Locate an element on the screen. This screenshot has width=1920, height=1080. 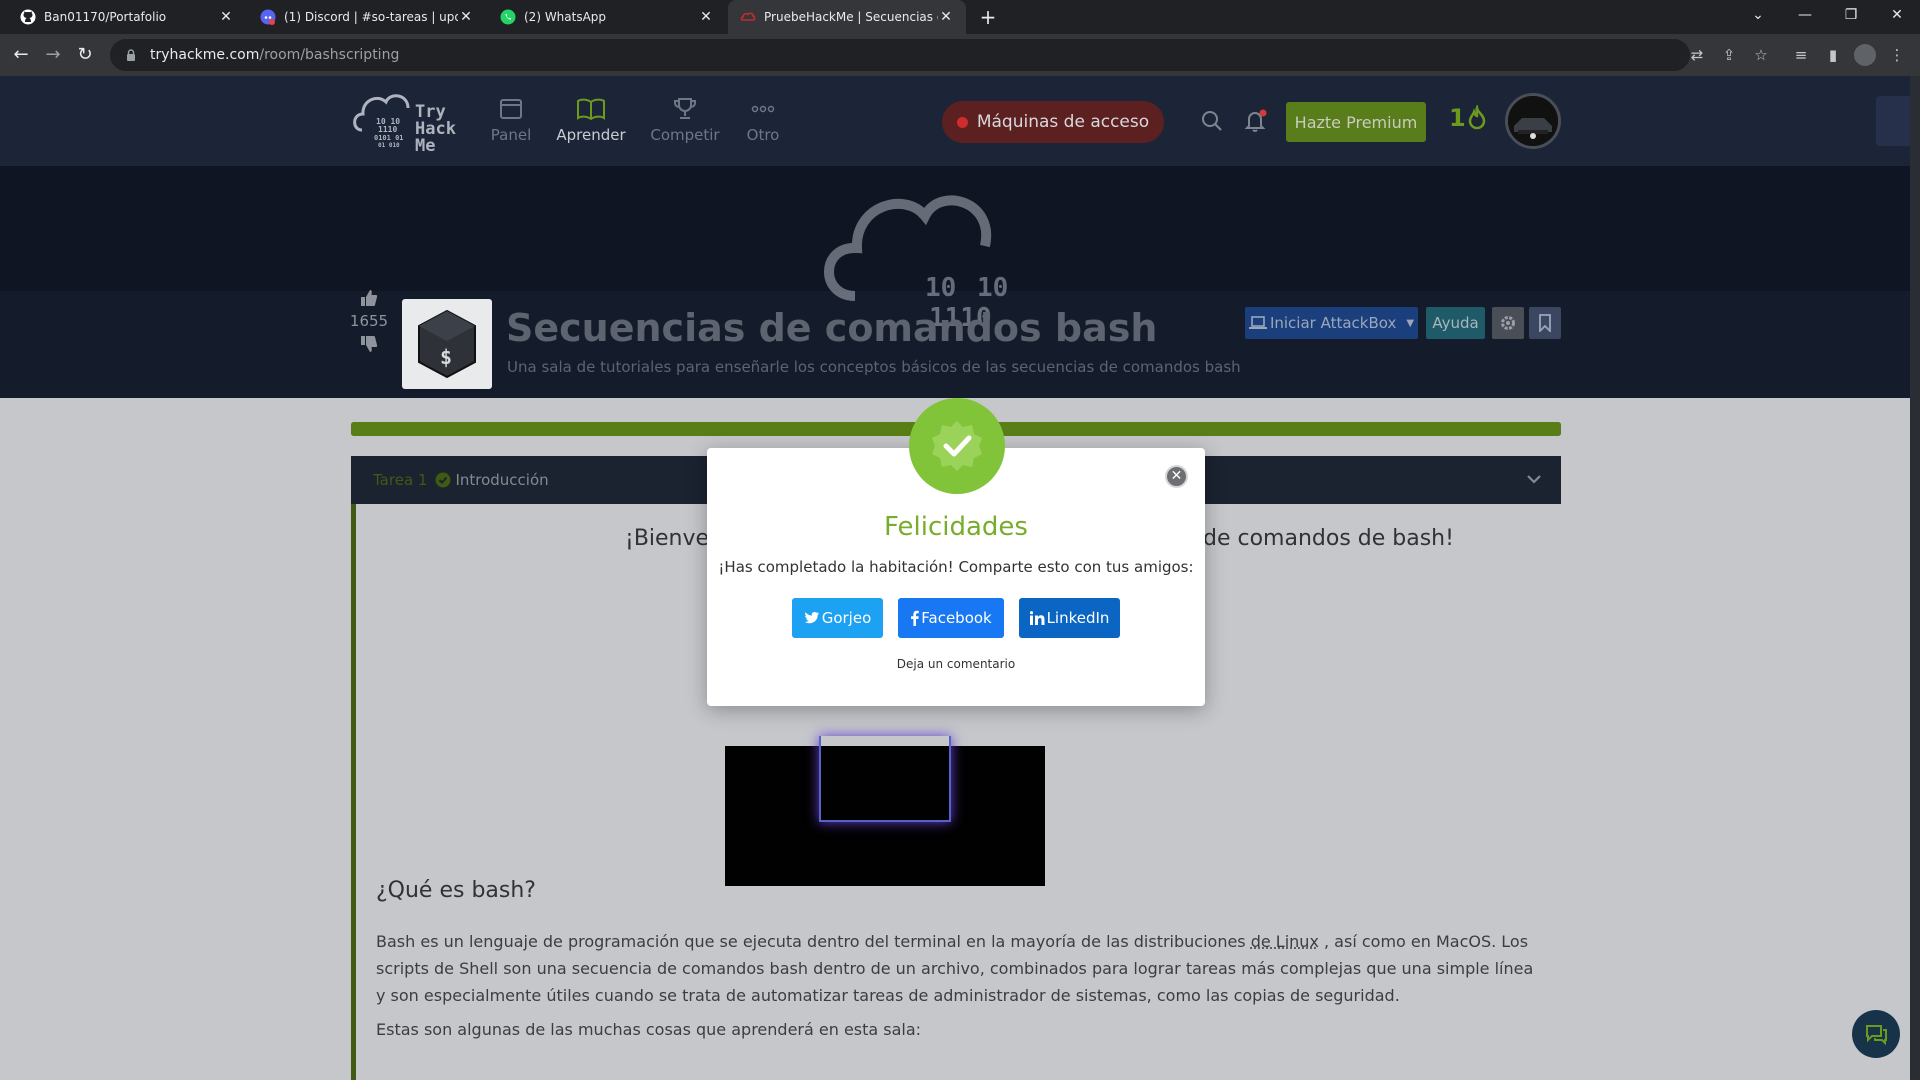
side-panel-icon: ▮ is located at coordinates (1833, 55).